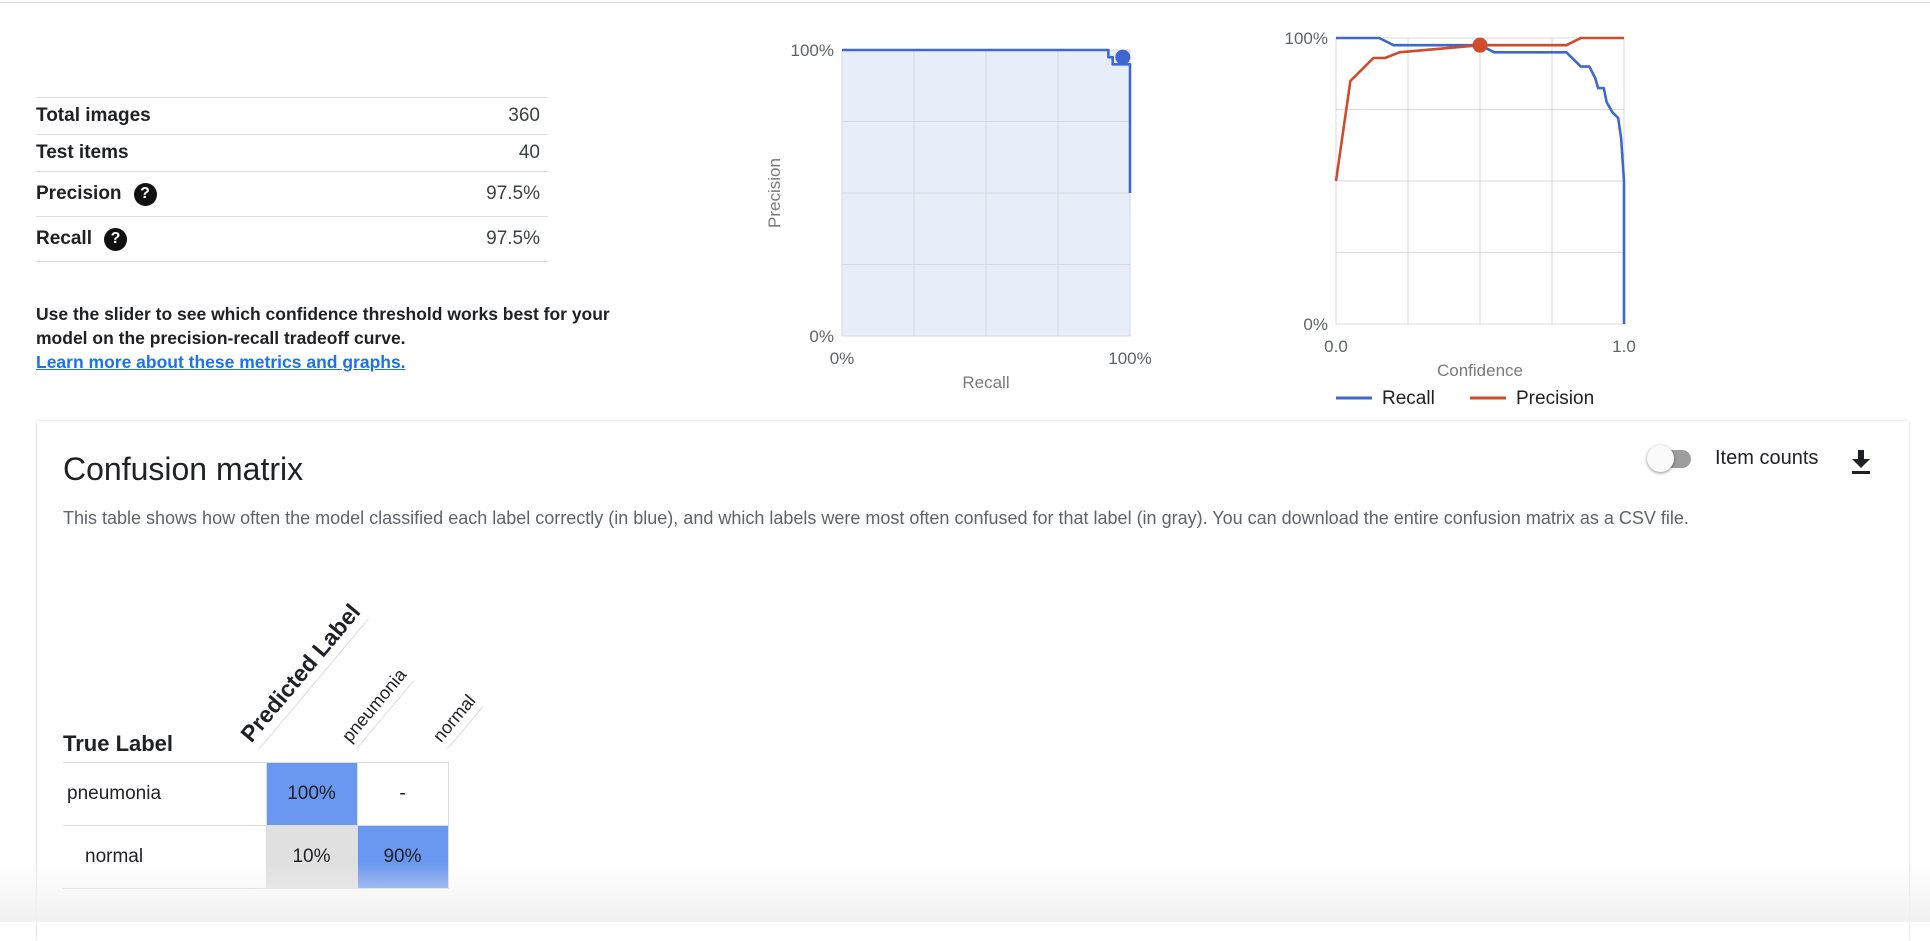 The height and width of the screenshot is (941, 1930). I want to click on matrix-cell: 10%, so click(311, 857).